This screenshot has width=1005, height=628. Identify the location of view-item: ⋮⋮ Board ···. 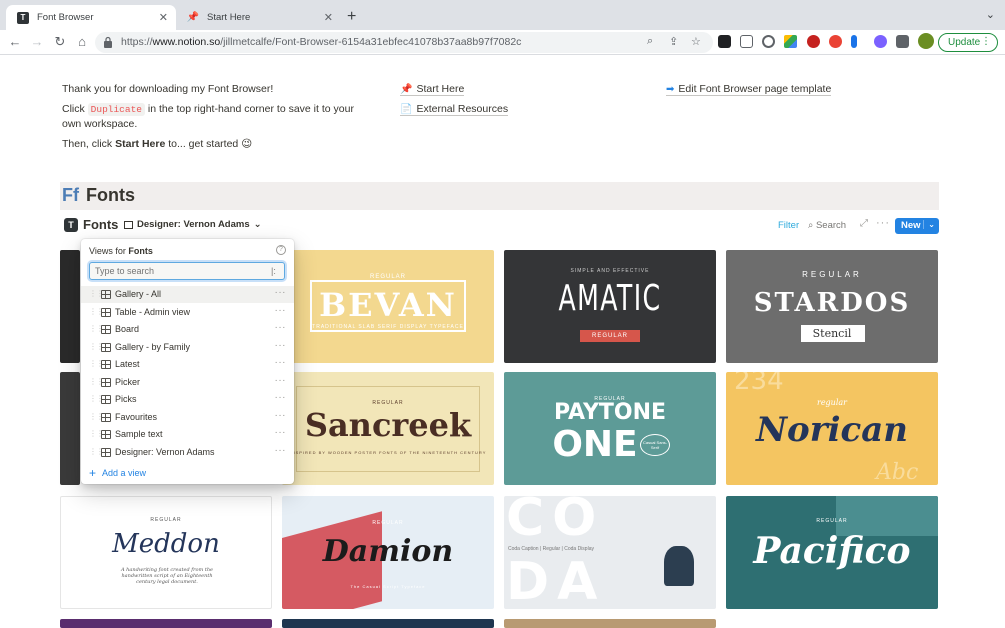
(187, 329).